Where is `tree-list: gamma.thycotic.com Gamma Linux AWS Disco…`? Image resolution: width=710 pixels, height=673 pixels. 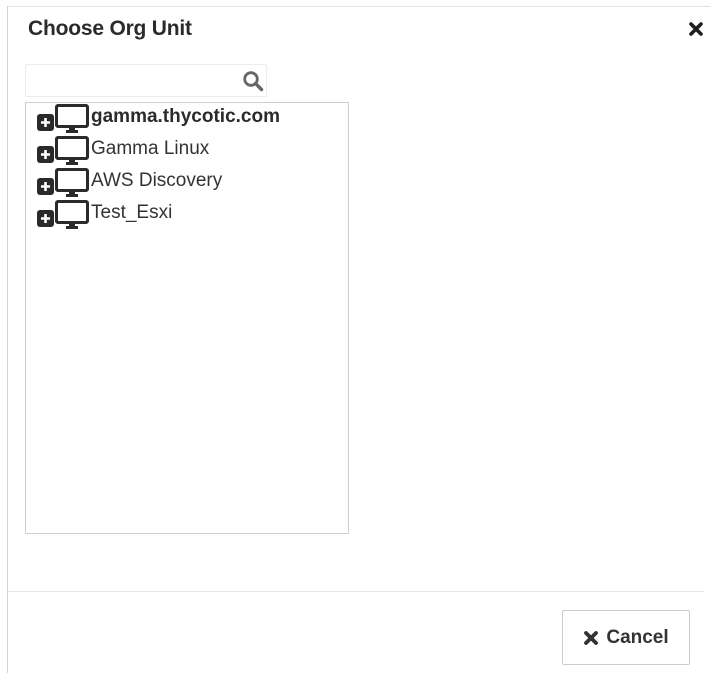 tree-list: gamma.thycotic.com Gamma Linux AWS Disco… is located at coordinates (158, 168).